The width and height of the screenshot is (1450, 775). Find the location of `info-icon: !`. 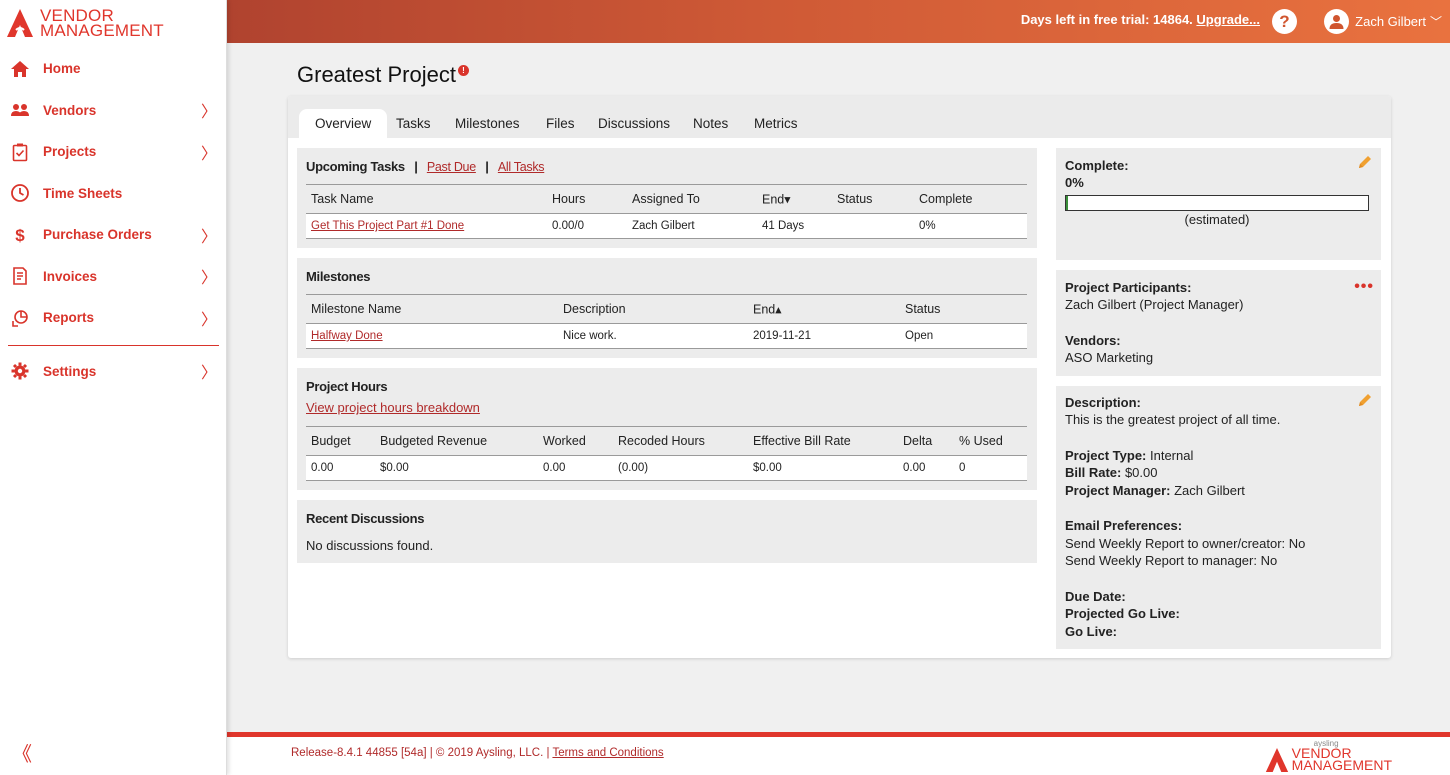

info-icon: ! is located at coordinates (463, 70).